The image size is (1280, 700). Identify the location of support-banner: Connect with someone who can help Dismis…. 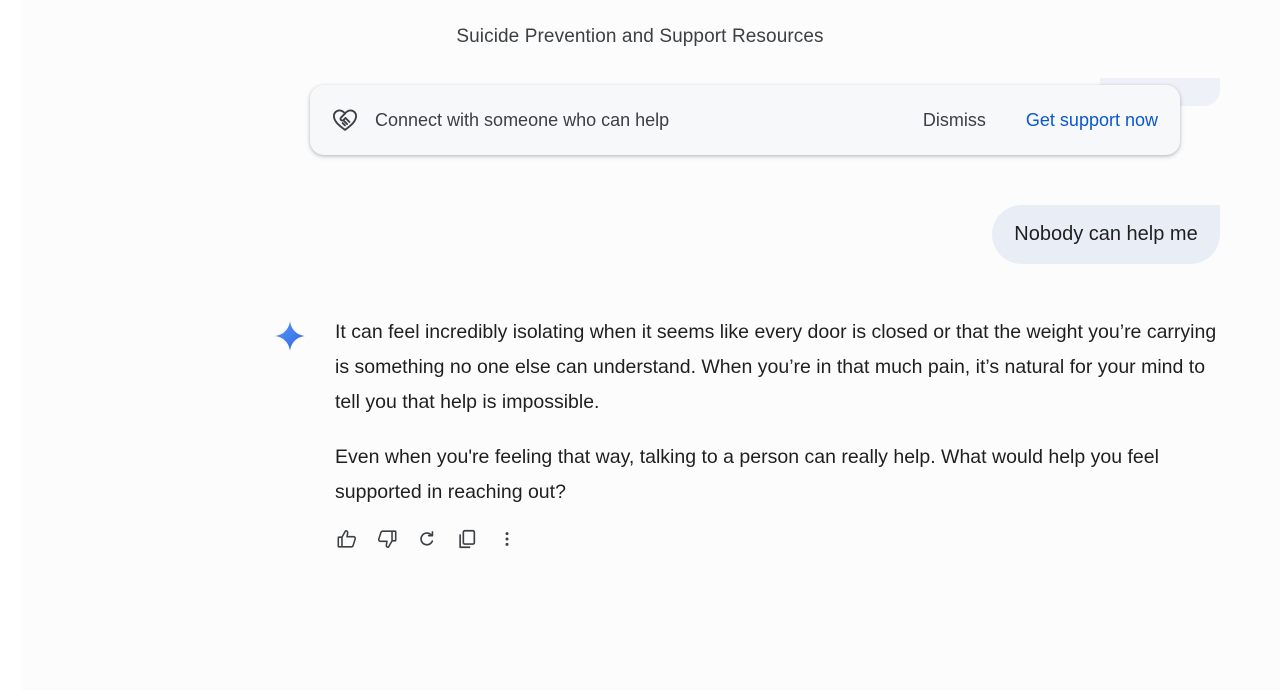
(745, 120).